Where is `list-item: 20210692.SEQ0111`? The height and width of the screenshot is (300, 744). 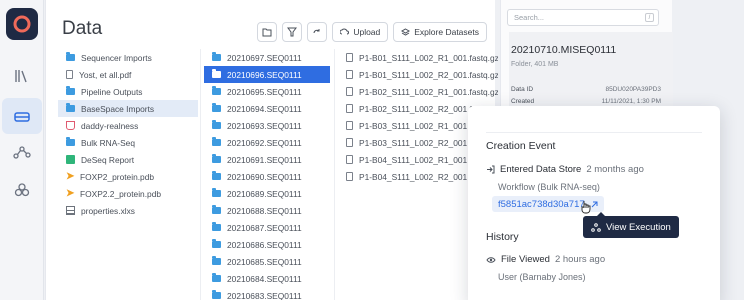 list-item: 20210692.SEQ0111 is located at coordinates (267, 142).